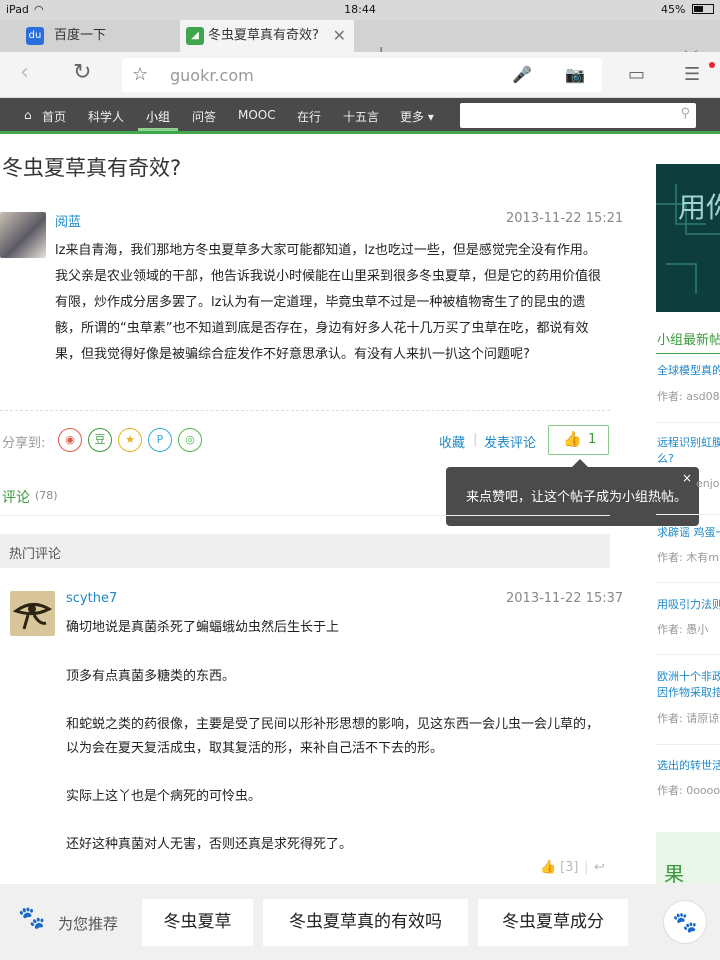  I want to click on sidebar-post-title: 用吸引力法则, so click(688, 605).